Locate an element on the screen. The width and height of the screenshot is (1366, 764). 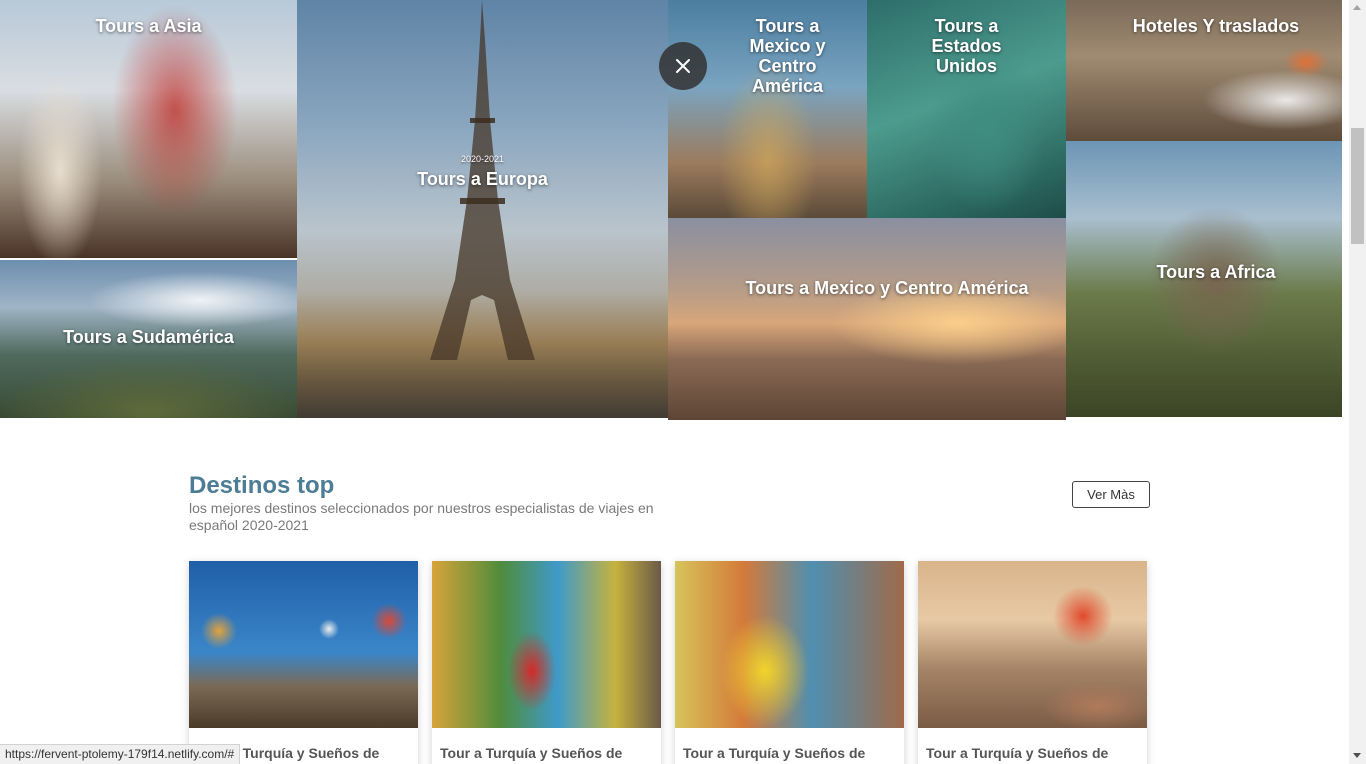
tile-label: Hoteles Y traslados is located at coordinates (1216, 26).